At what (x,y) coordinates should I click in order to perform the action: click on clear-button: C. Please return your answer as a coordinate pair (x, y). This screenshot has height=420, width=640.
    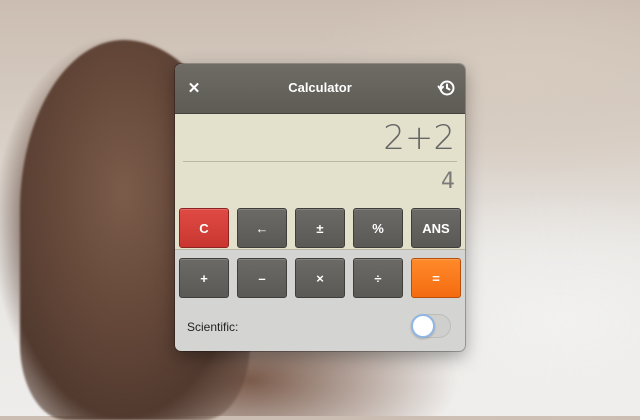
    Looking at the image, I should click on (204, 228).